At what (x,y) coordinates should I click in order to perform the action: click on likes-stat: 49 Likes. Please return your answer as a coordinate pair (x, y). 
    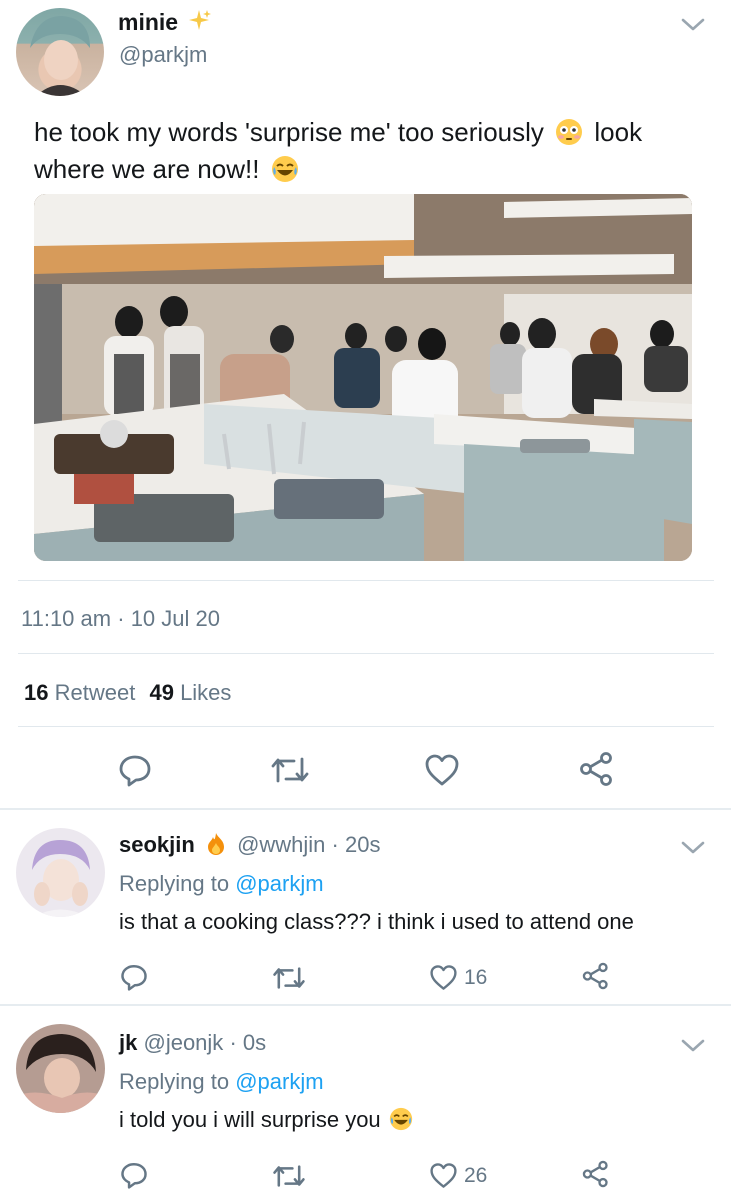
    Looking at the image, I should click on (190, 692).